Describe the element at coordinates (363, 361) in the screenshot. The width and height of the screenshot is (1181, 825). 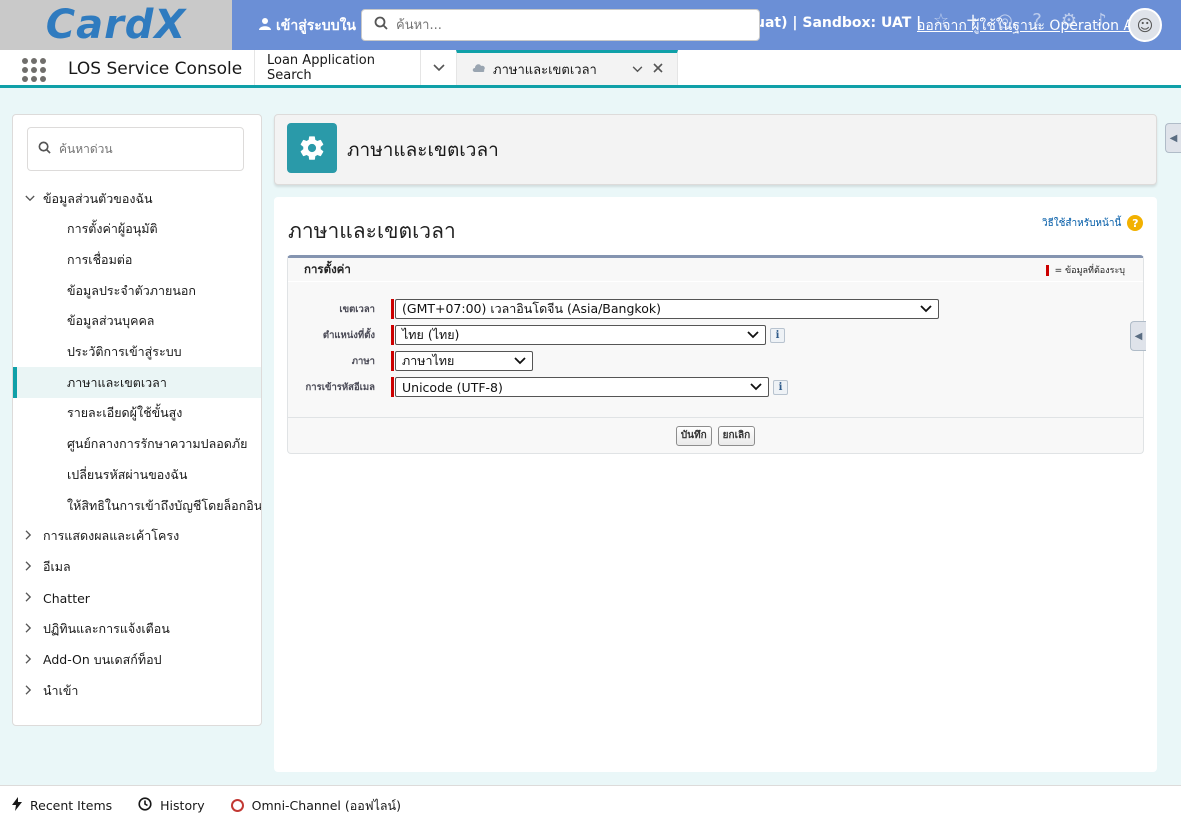
I see `language-label: ภาษา` at that location.